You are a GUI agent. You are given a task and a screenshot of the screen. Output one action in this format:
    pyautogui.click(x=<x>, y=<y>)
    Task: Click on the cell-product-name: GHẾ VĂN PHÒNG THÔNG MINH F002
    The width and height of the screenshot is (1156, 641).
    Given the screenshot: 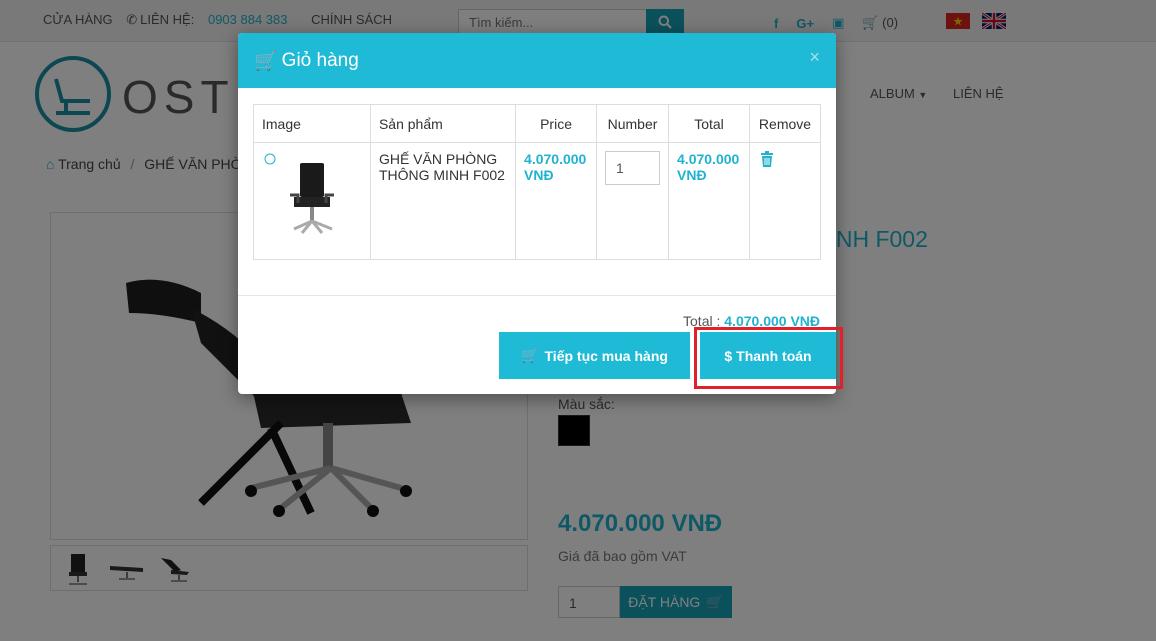 What is the action you would take?
    pyautogui.click(x=443, y=201)
    